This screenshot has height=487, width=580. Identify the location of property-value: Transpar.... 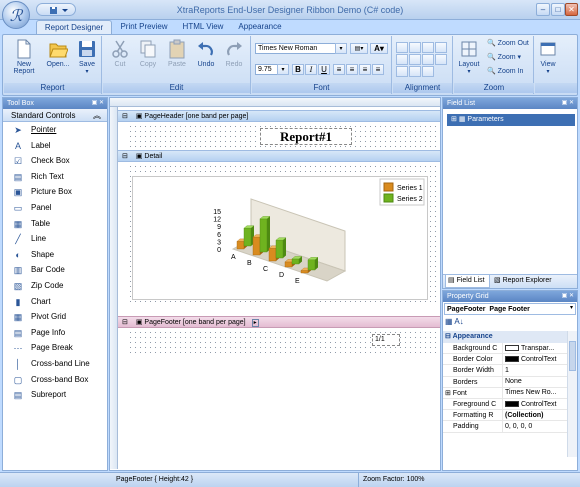
(535, 348).